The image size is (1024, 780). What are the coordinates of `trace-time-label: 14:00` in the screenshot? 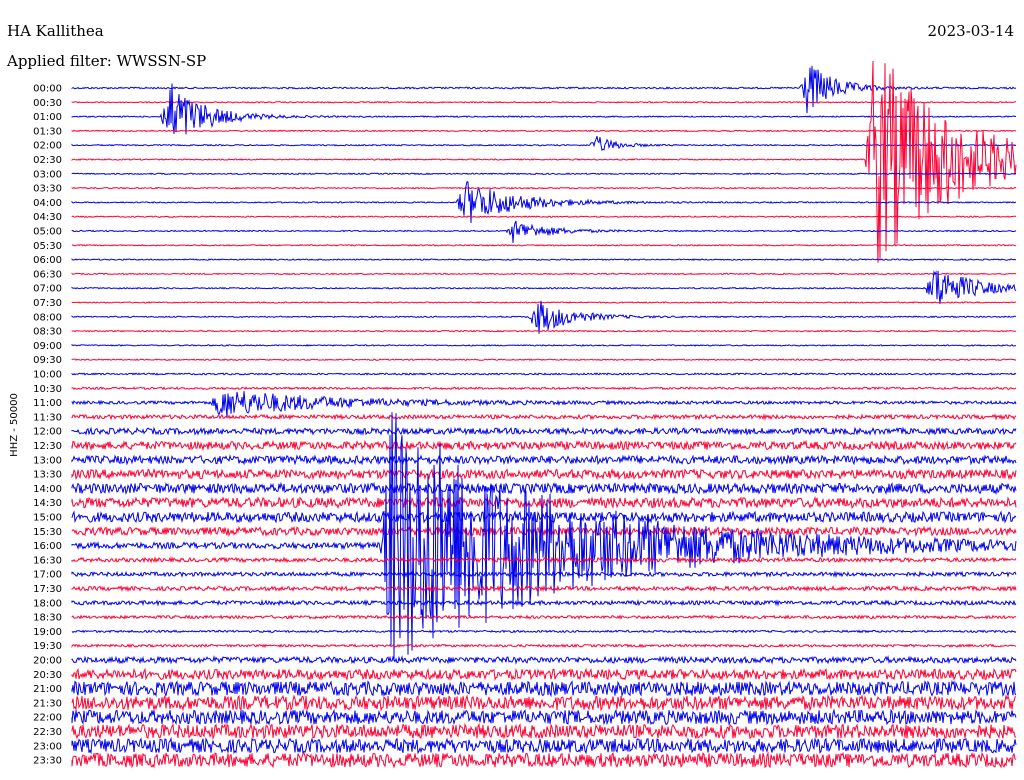 It's located at (47, 489).